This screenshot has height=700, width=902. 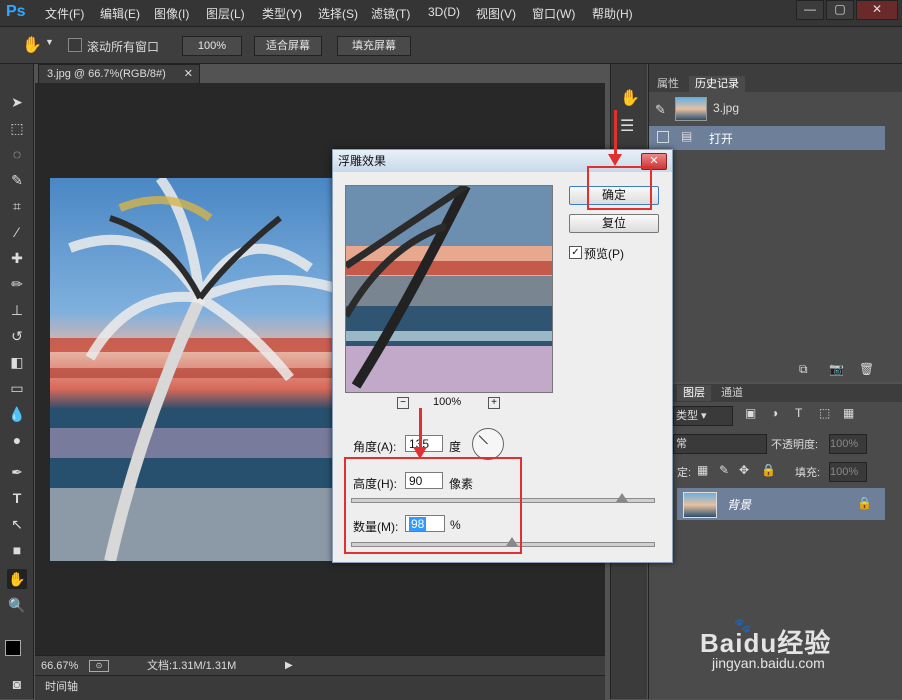 I want to click on menu-window: 窗口(W), so click(x=553, y=13).